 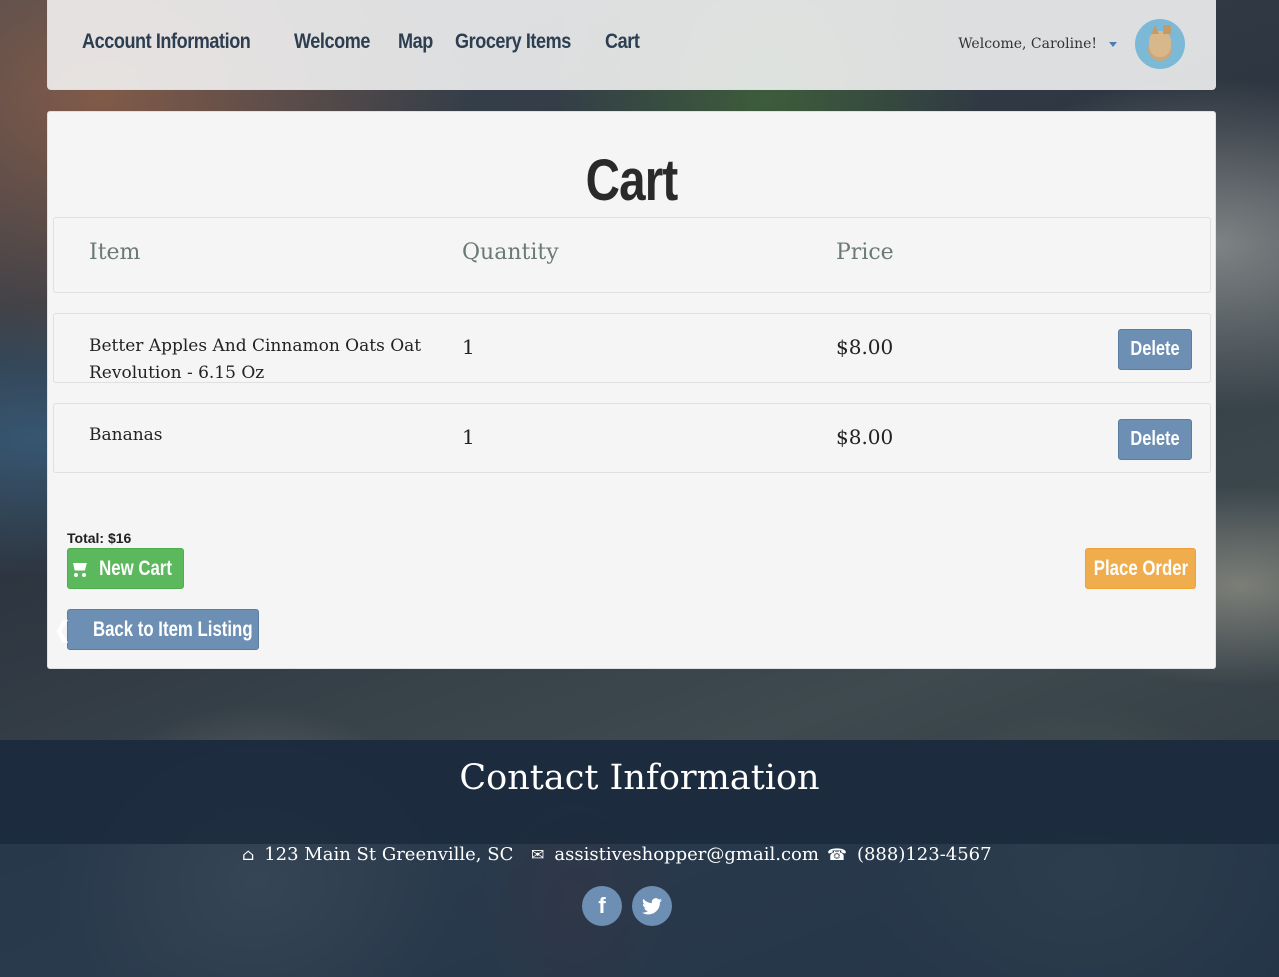 What do you see at coordinates (1113, 44) in the screenshot?
I see `chevron-down-icon` at bounding box center [1113, 44].